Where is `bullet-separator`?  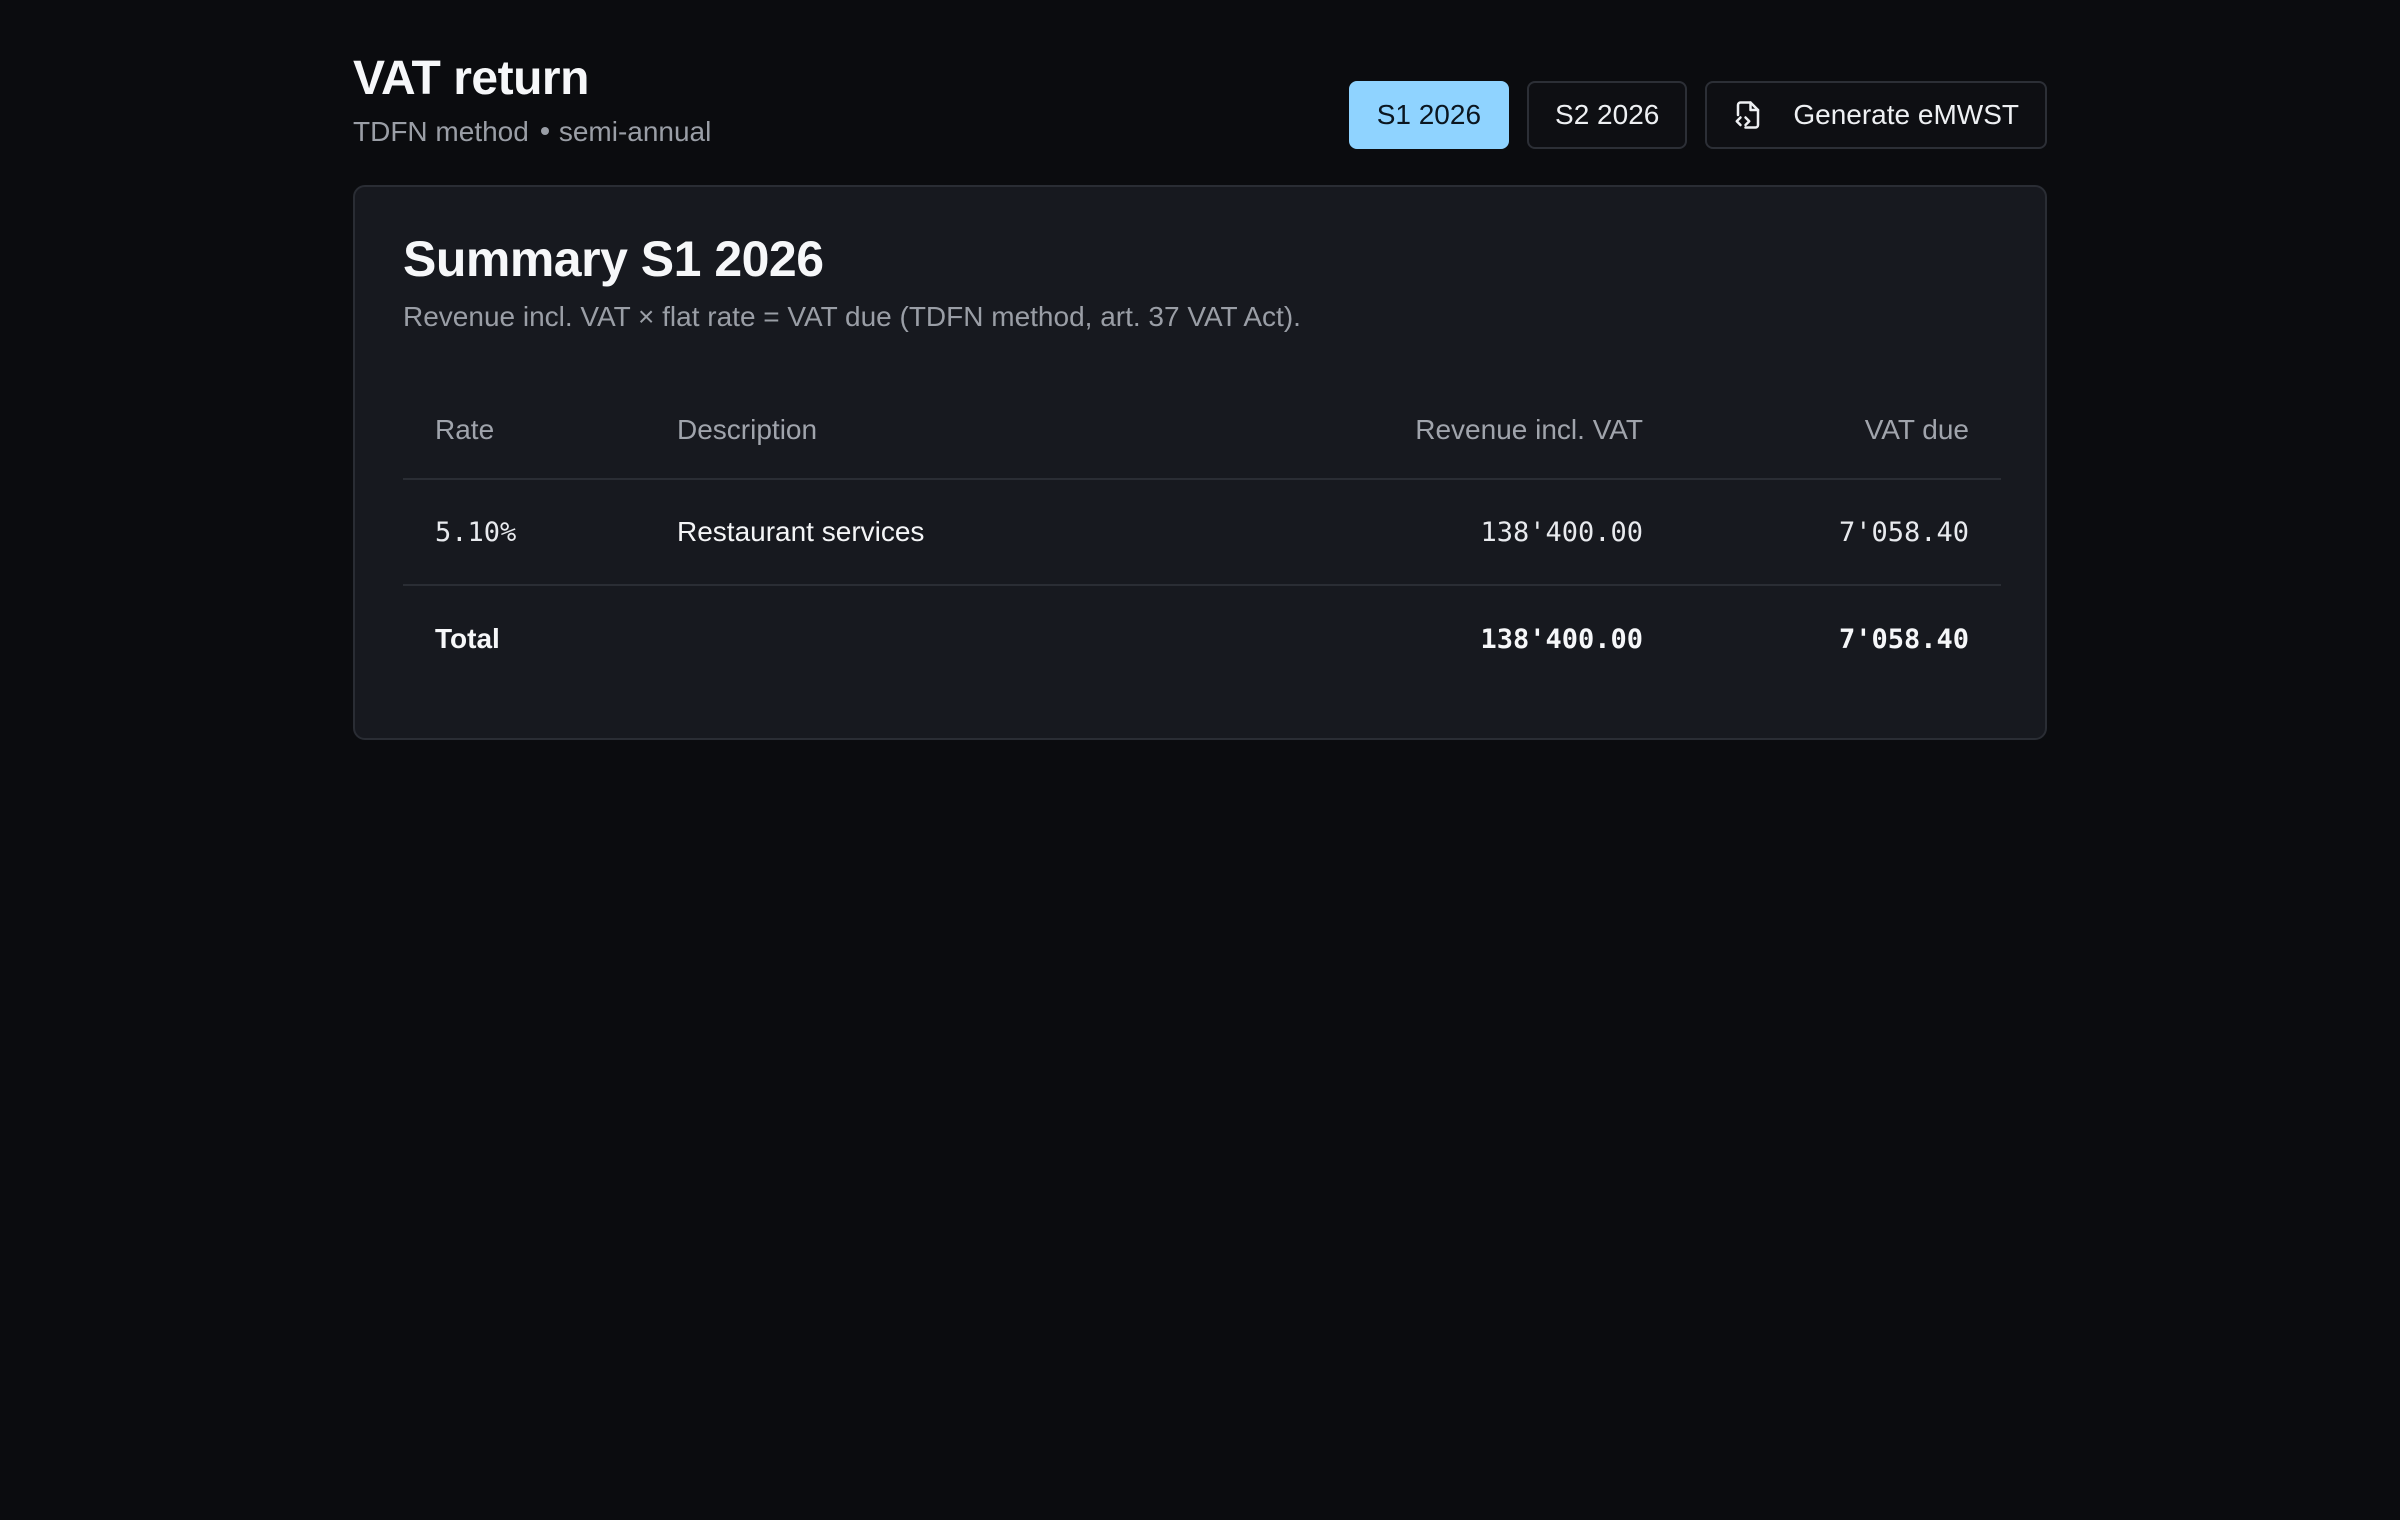 bullet-separator is located at coordinates (544, 131).